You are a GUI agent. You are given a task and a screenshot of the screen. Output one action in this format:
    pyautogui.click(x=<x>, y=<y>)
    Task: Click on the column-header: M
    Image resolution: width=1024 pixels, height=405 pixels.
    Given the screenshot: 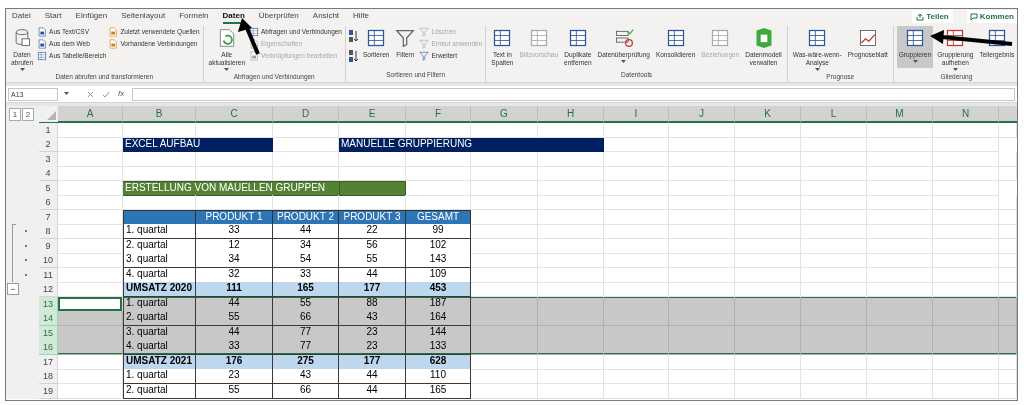 What is the action you would take?
    pyautogui.click(x=900, y=114)
    